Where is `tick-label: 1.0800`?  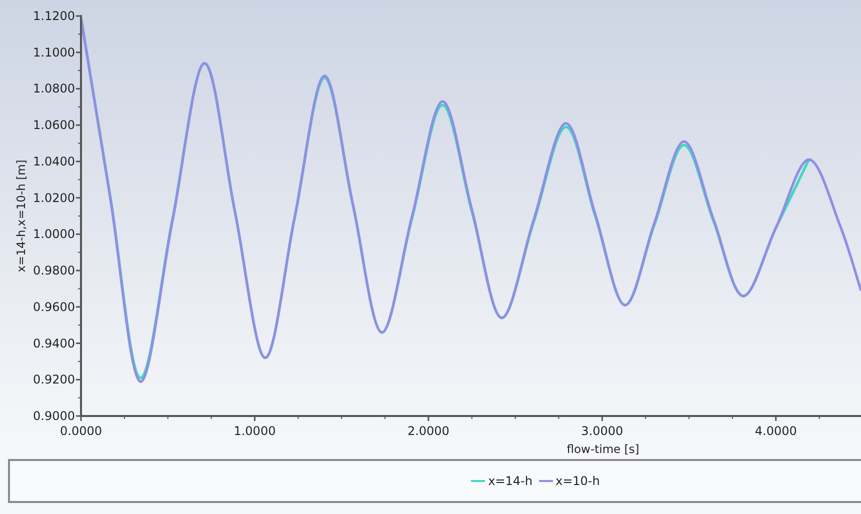 tick-label: 1.0800 is located at coordinates (54, 89).